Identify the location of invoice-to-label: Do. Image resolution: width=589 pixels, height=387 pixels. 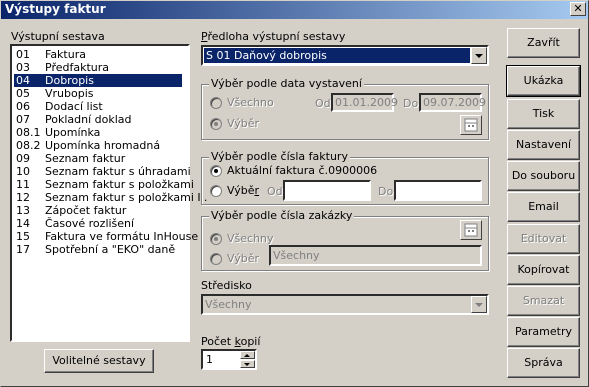
(386, 191).